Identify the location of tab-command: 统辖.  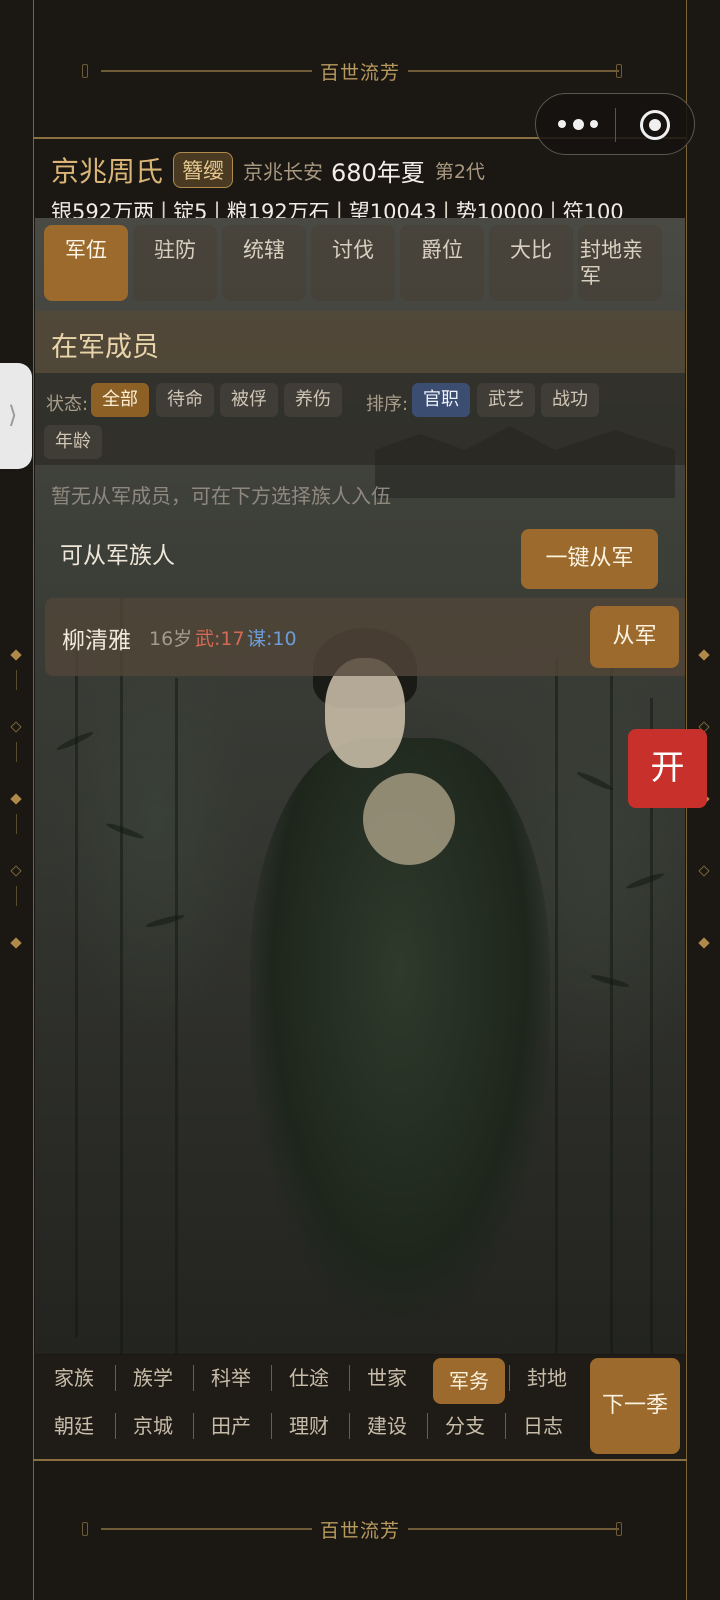
(264, 263).